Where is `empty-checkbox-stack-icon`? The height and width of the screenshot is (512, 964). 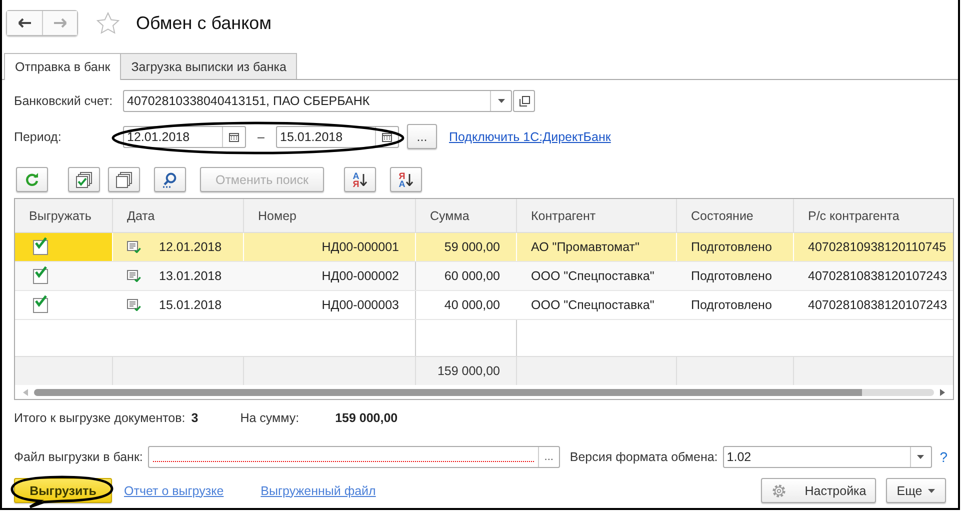 empty-checkbox-stack-icon is located at coordinates (124, 180).